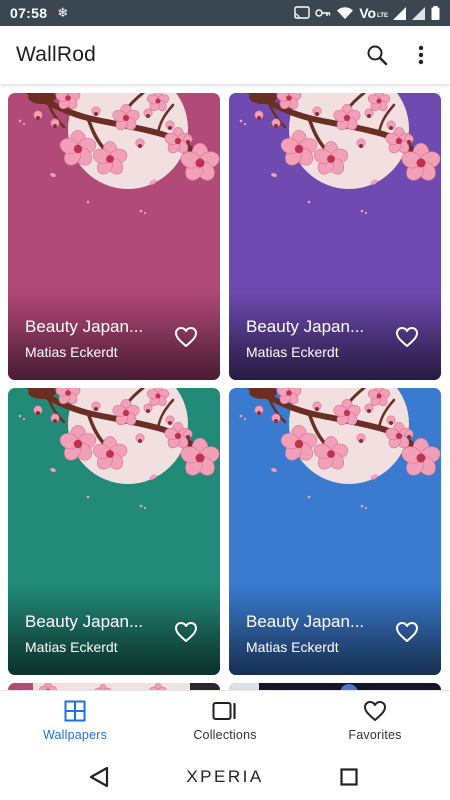 The height and width of the screenshot is (800, 450). What do you see at coordinates (375, 735) in the screenshot?
I see `nav-favorites-label: Favorites` at bounding box center [375, 735].